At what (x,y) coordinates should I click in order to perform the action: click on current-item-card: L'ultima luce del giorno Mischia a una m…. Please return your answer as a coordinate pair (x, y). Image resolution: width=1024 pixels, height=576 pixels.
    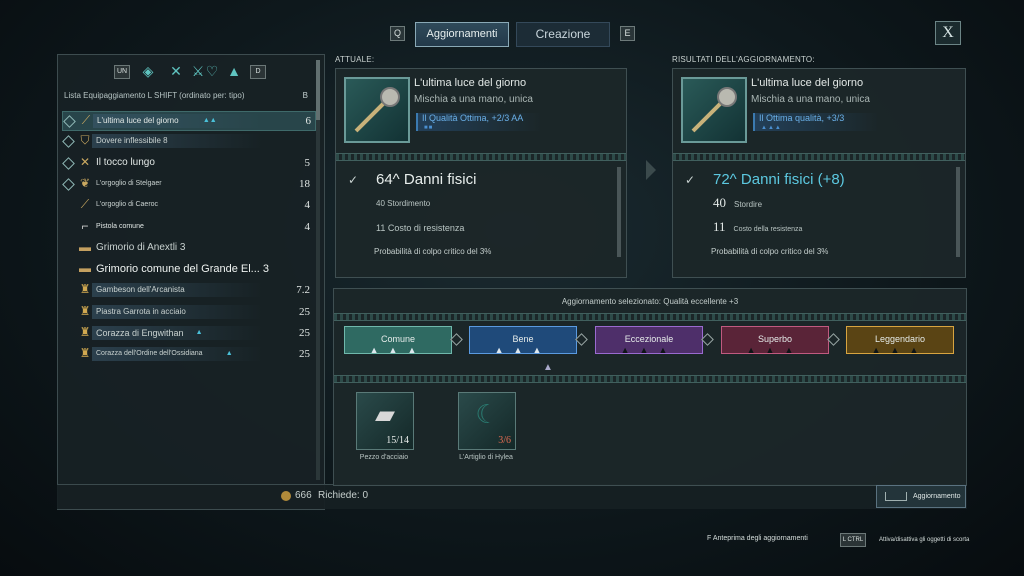
    Looking at the image, I should click on (481, 173).